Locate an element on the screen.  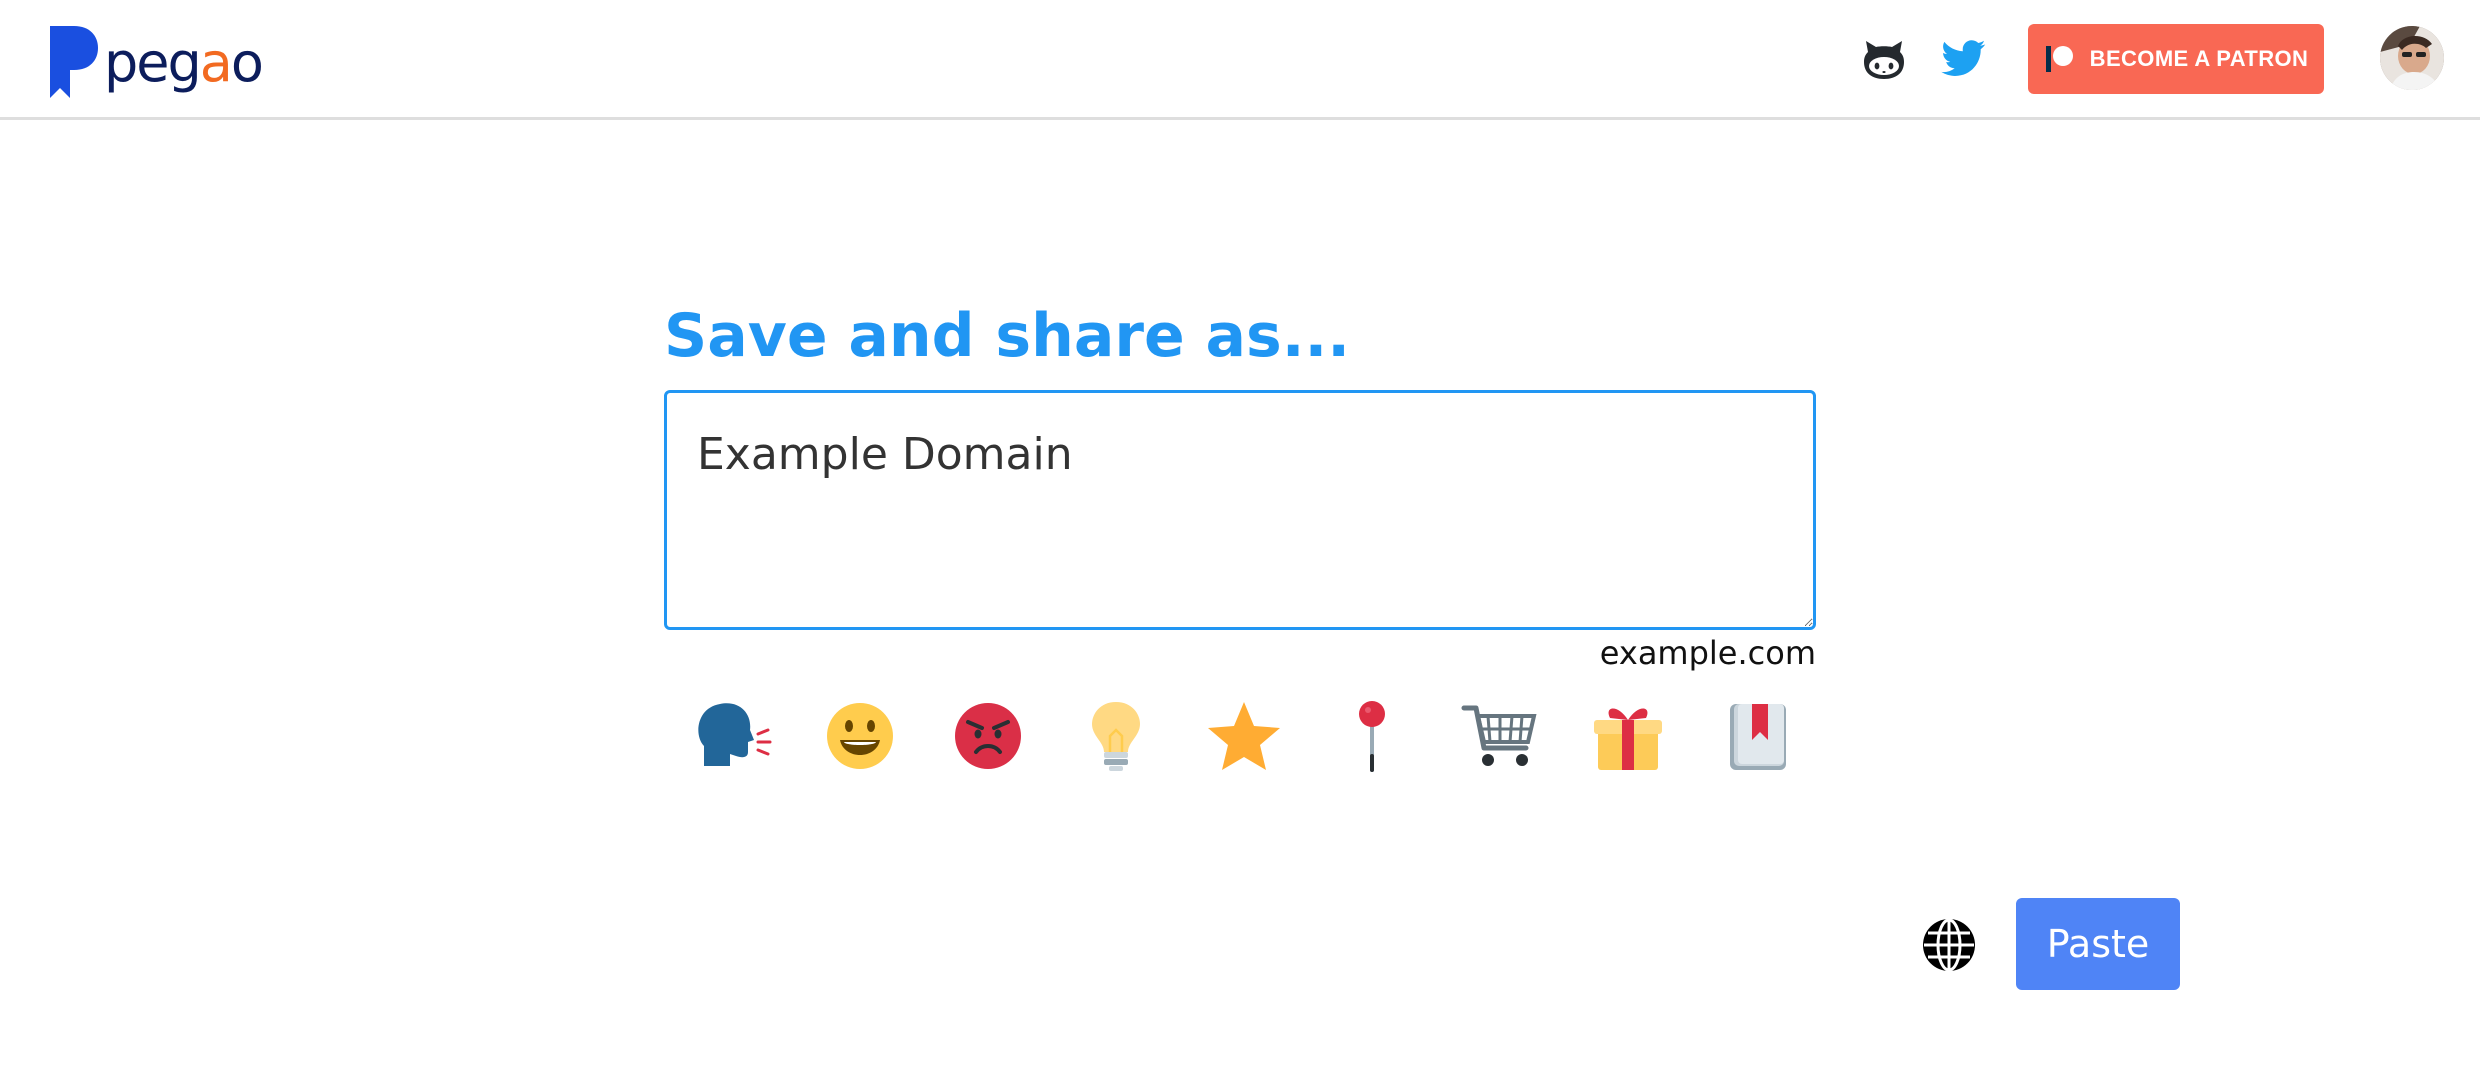
become-a-patron-button: BECOME A PATRON is located at coordinates (2176, 59).